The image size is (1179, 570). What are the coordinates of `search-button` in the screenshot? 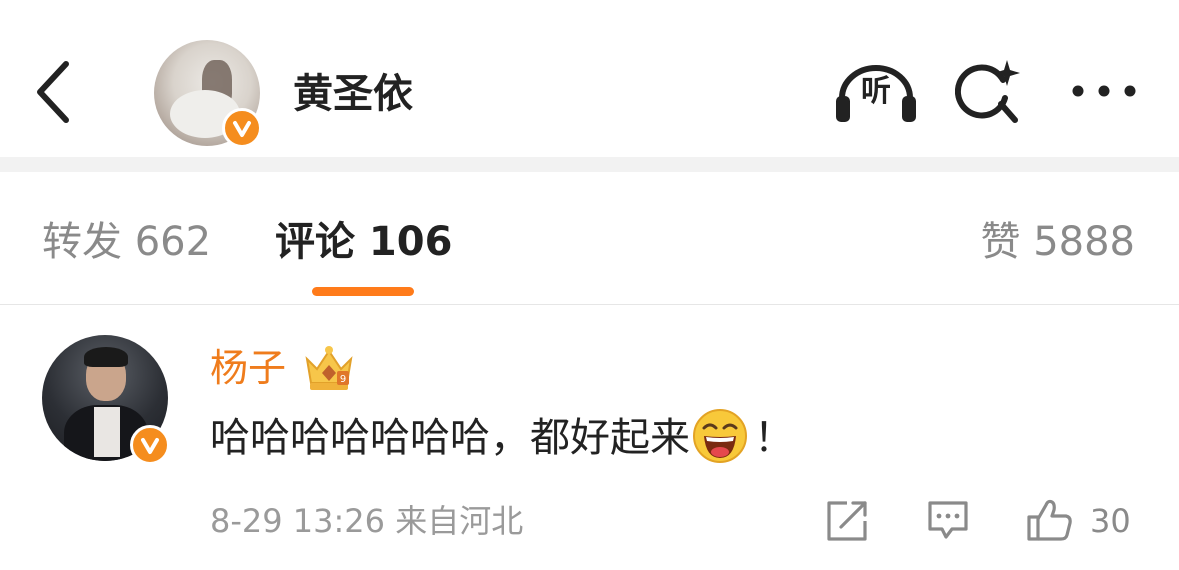 It's located at (989, 93).